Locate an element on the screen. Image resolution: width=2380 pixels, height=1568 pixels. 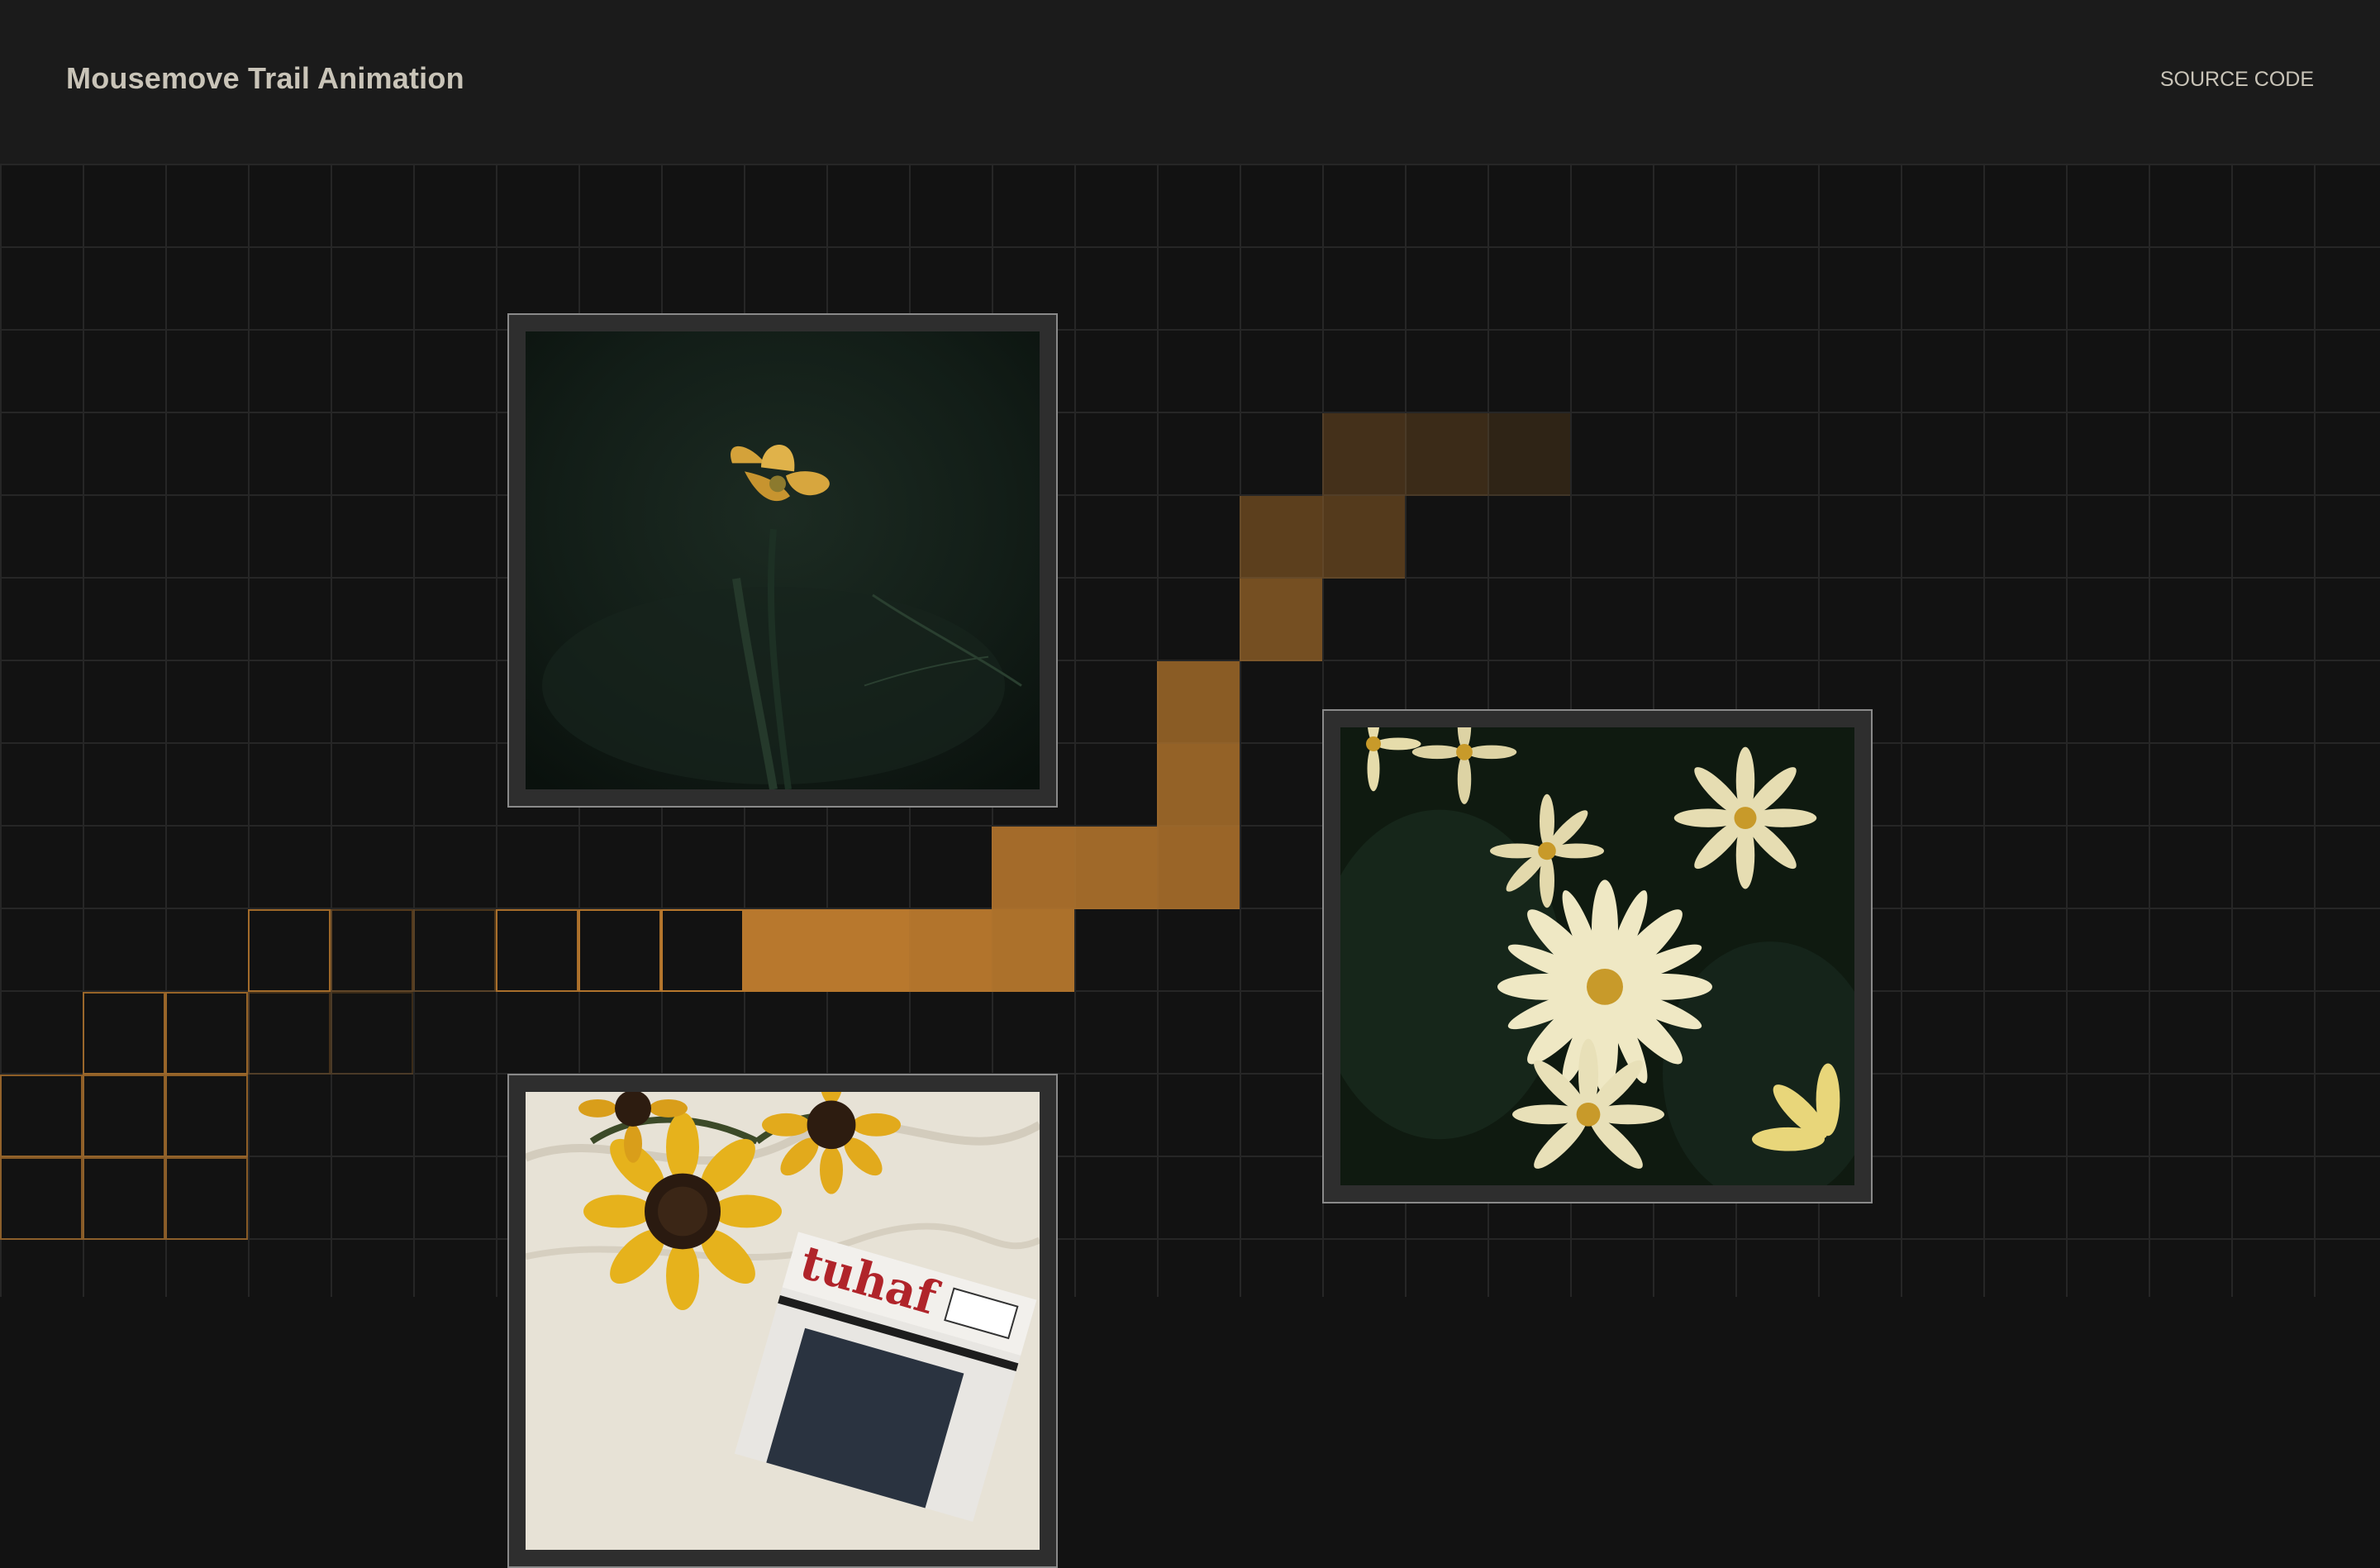
site-header: Mousemove Trail Animation SOURCE CODE is located at coordinates (1190, 82).